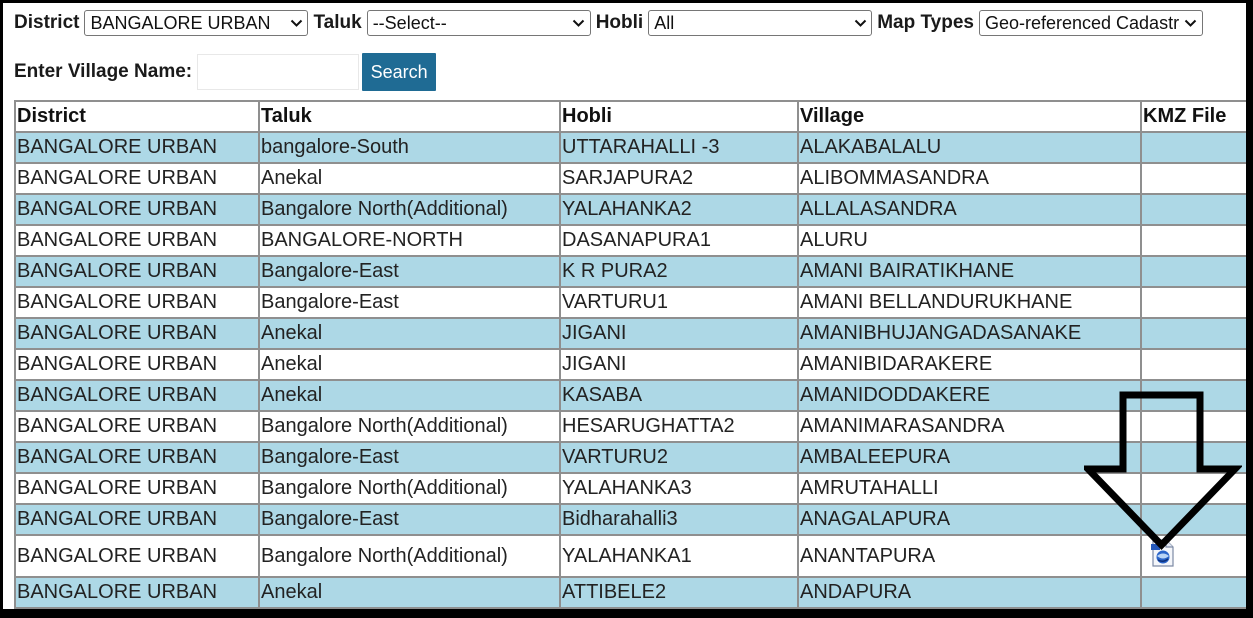 The image size is (1253, 618). I want to click on hobli-cell: YALAHANKA1, so click(679, 556).